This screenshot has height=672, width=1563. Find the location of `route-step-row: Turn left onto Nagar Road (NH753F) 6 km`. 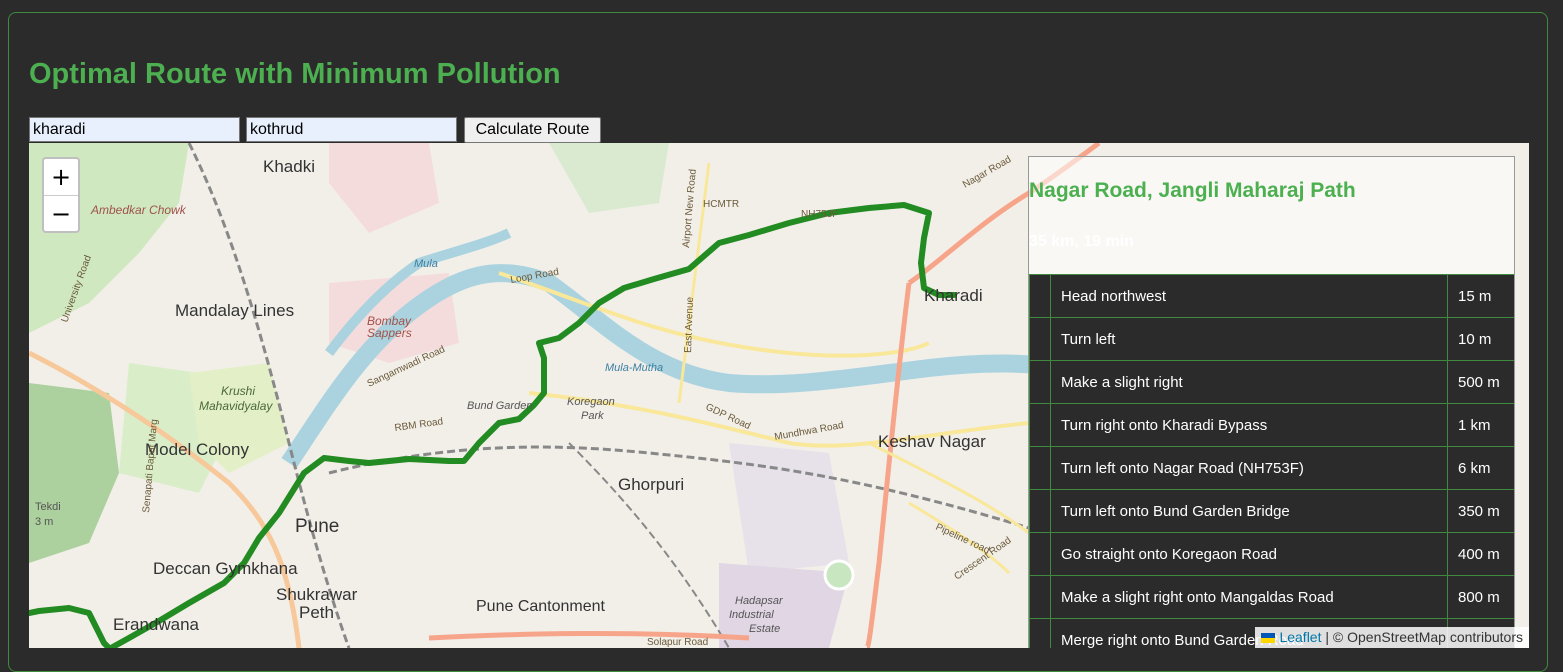

route-step-row: Turn left onto Nagar Road (NH753F) 6 km is located at coordinates (1271, 468).